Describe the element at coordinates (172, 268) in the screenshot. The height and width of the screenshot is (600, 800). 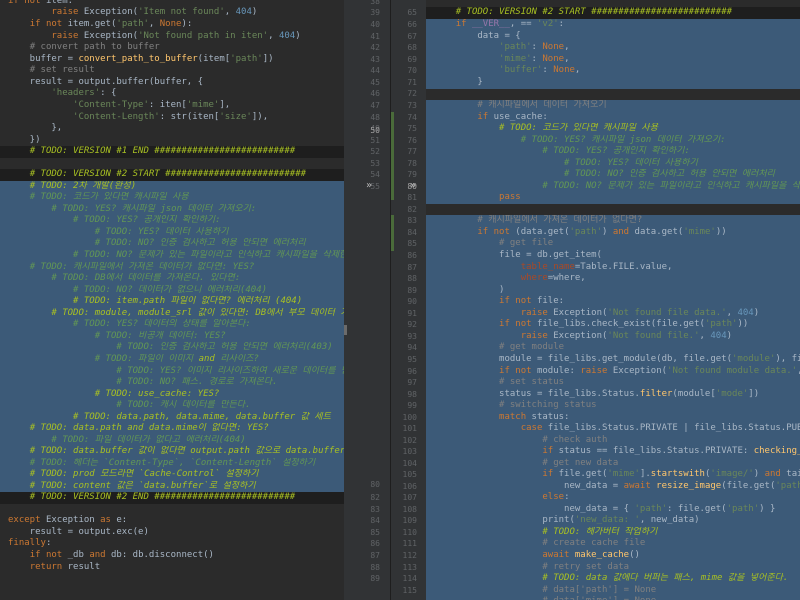
I see `code-line: # TODO: 캐시파일에서 가져온 데이터가 없다면: YES?` at that location.